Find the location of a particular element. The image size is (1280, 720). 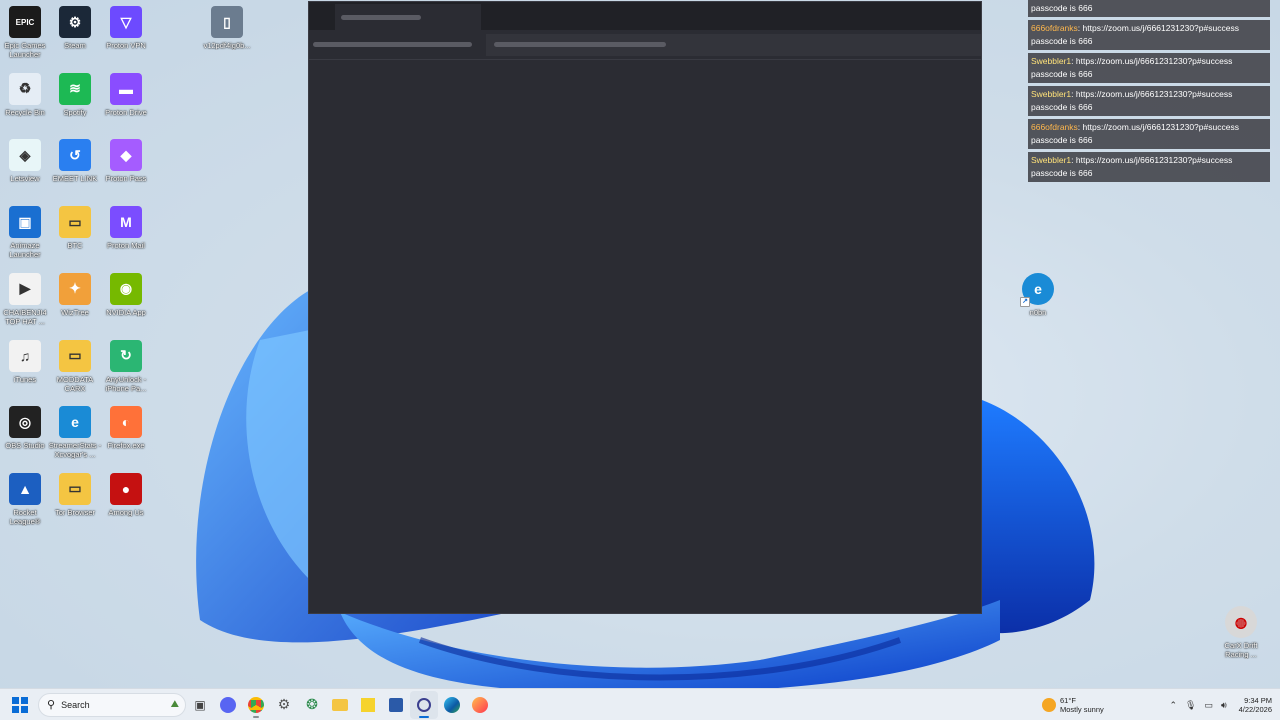

desktop-icon: ≋ Spotify is located at coordinates (75, 94).